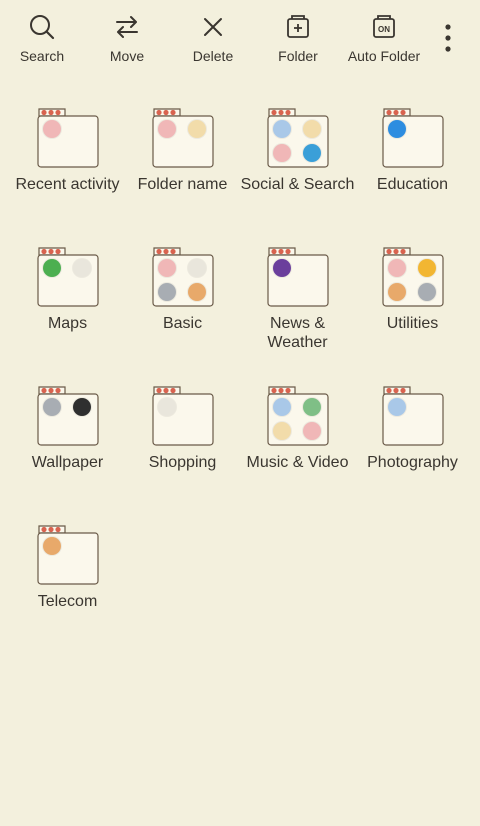 The image size is (480, 826). Describe the element at coordinates (67, 601) in the screenshot. I see `folder-label: Telecom` at that location.